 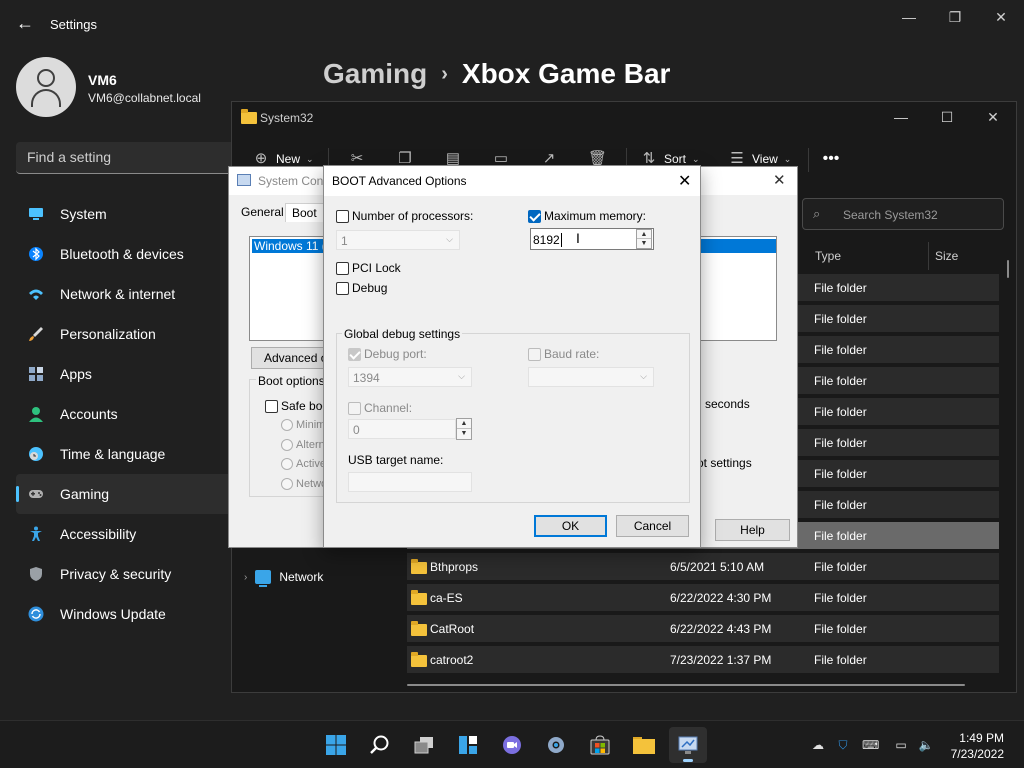 I want to click on back-arrow-icon: ←, so click(x=25, y=23).